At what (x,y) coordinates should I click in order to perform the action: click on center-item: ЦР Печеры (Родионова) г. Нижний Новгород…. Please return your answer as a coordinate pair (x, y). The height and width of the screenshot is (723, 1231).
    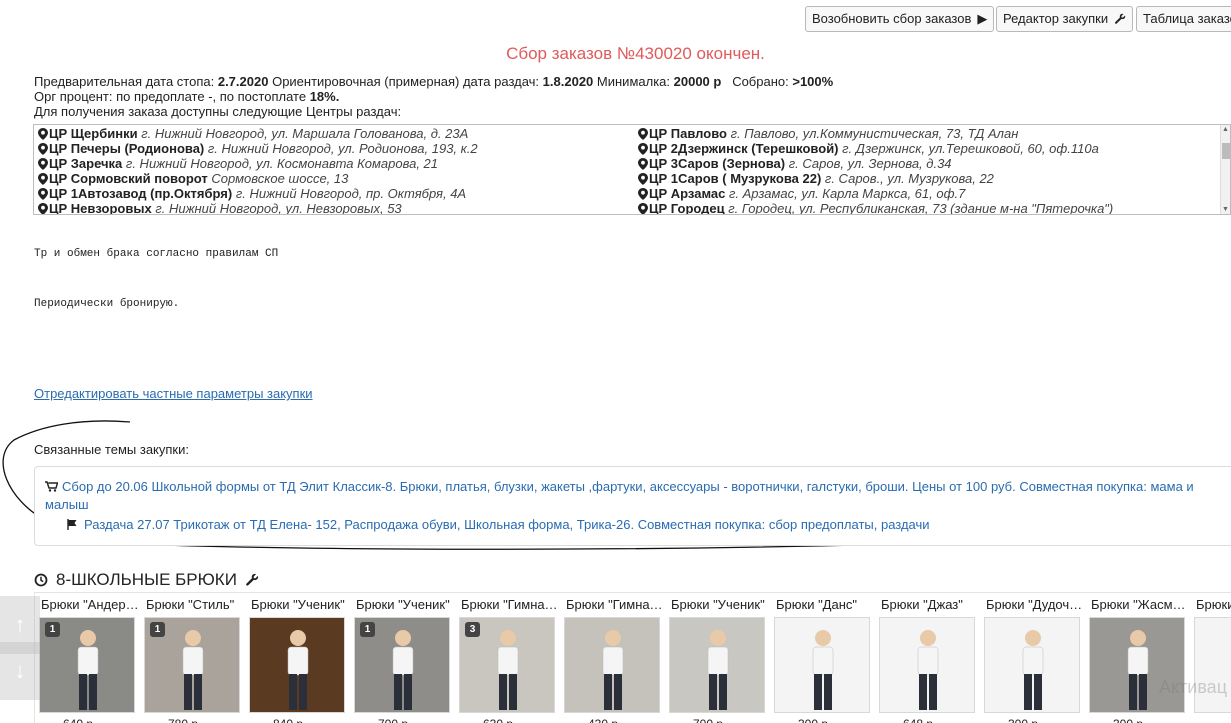
    Looking at the image, I should click on (257, 148).